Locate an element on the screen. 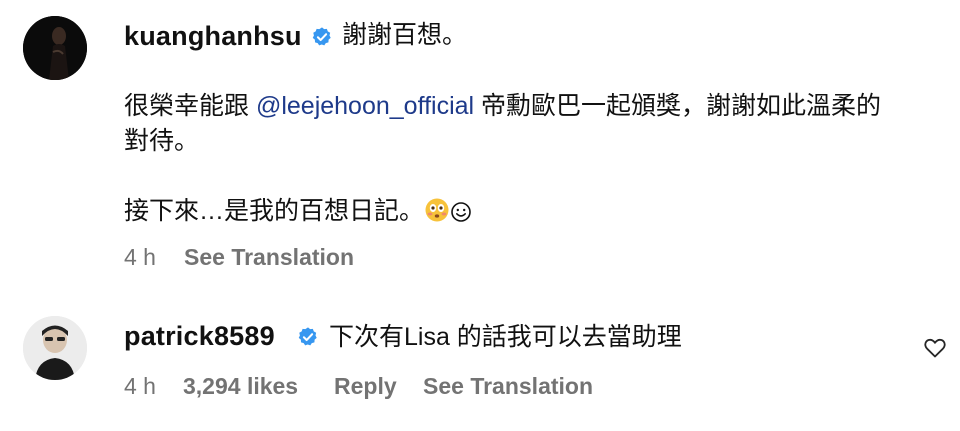 This screenshot has height=431, width=960. comment-text-prefix: 很榮幸能跟 is located at coordinates (190, 106).